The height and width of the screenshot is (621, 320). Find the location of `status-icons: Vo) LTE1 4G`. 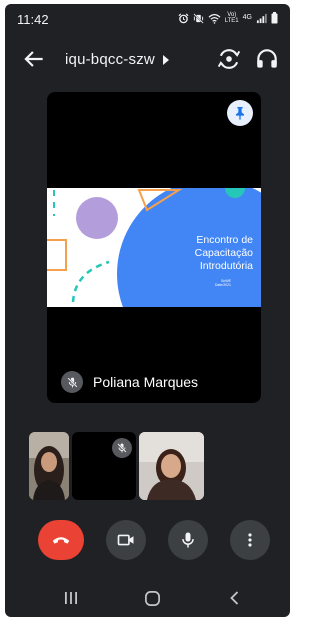

status-icons: Vo) LTE1 4G is located at coordinates (228, 18).